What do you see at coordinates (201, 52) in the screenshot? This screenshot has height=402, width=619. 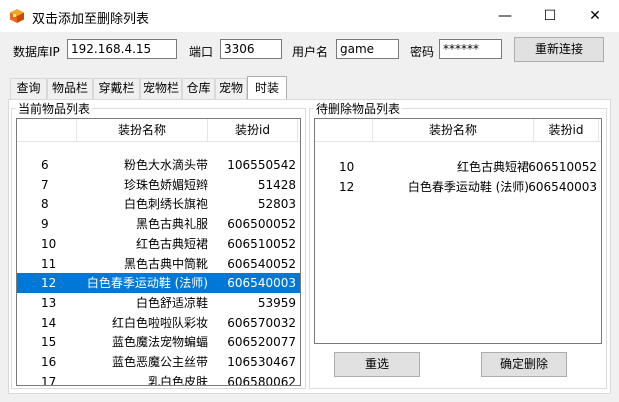 I see `port-label: 端口` at bounding box center [201, 52].